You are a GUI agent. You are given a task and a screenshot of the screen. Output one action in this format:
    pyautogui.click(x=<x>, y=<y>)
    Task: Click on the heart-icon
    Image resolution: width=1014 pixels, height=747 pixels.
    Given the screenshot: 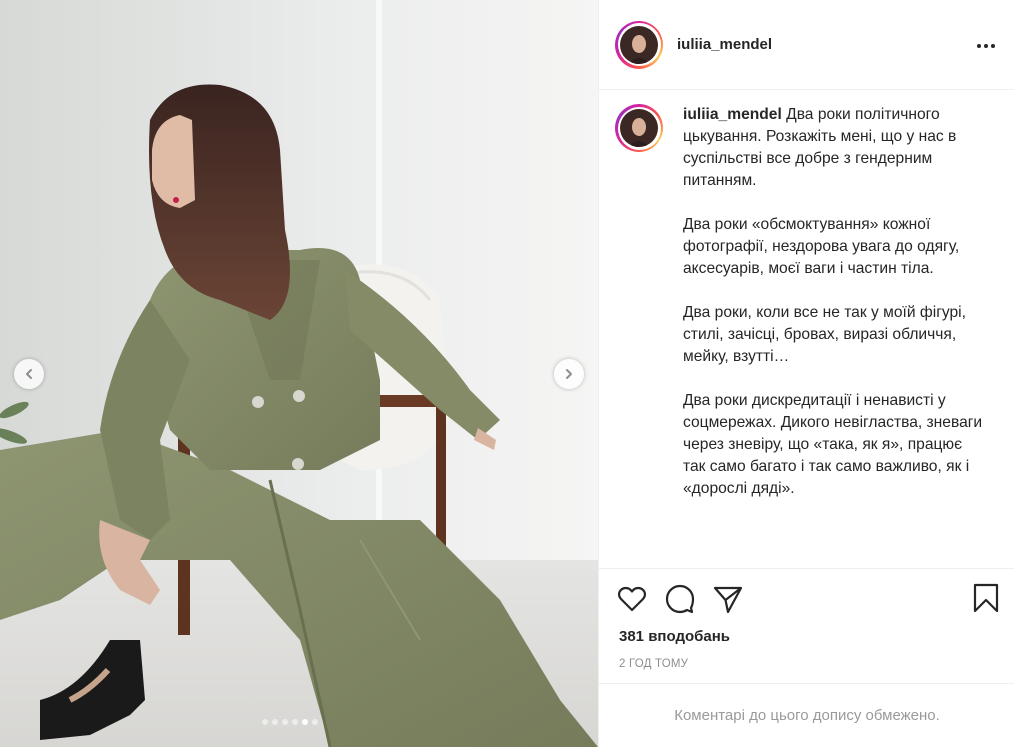 What is the action you would take?
    pyautogui.click(x=632, y=599)
    